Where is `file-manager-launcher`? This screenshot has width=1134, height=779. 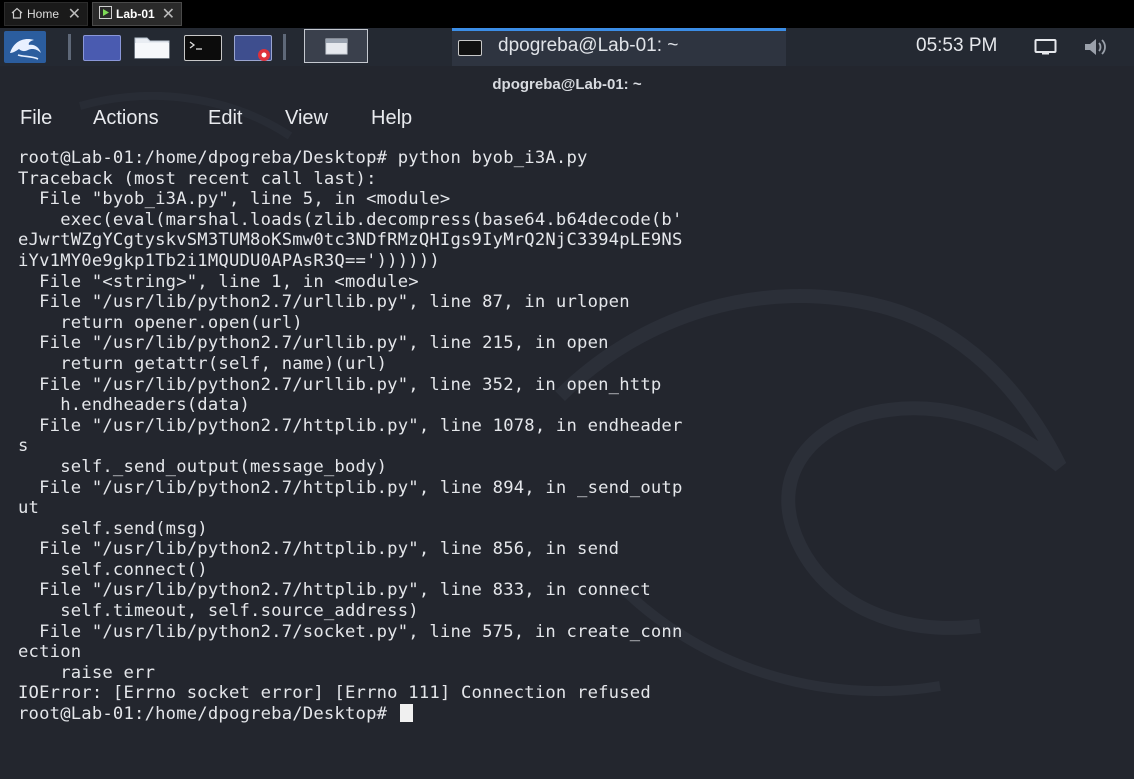 file-manager-launcher is located at coordinates (152, 47).